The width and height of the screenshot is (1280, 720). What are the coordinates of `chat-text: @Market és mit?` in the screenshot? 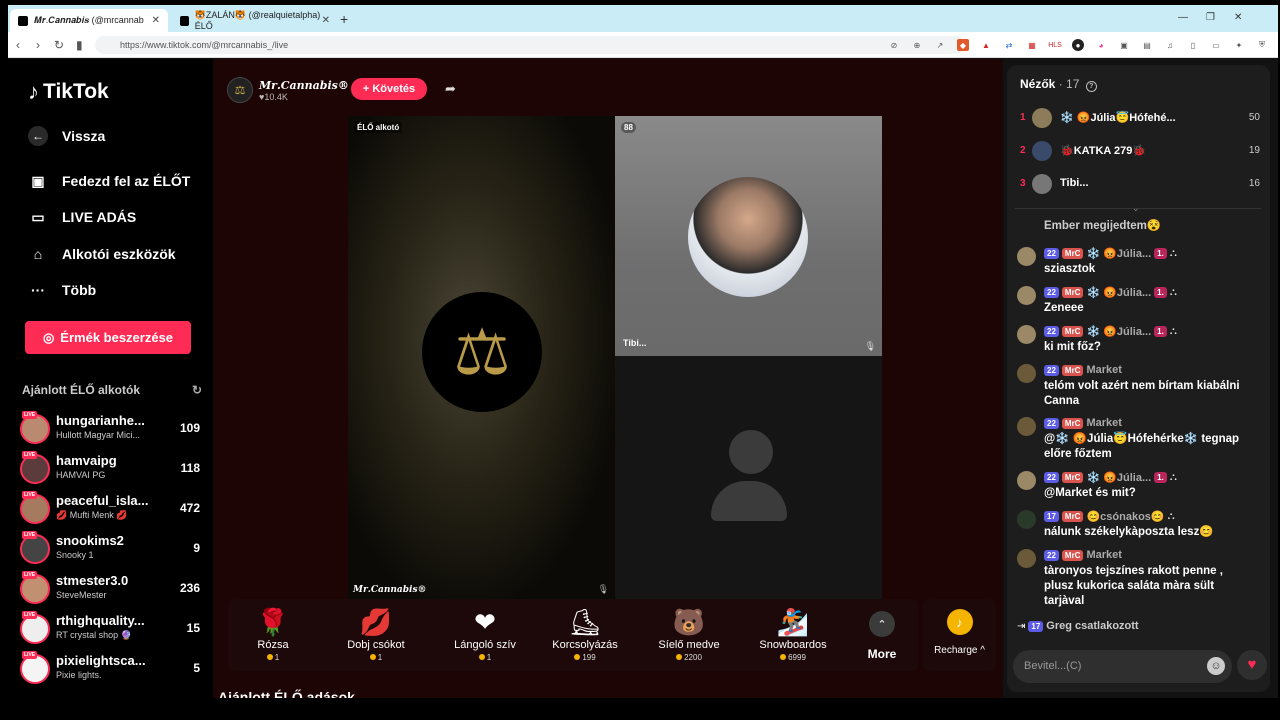 It's located at (1090, 493).